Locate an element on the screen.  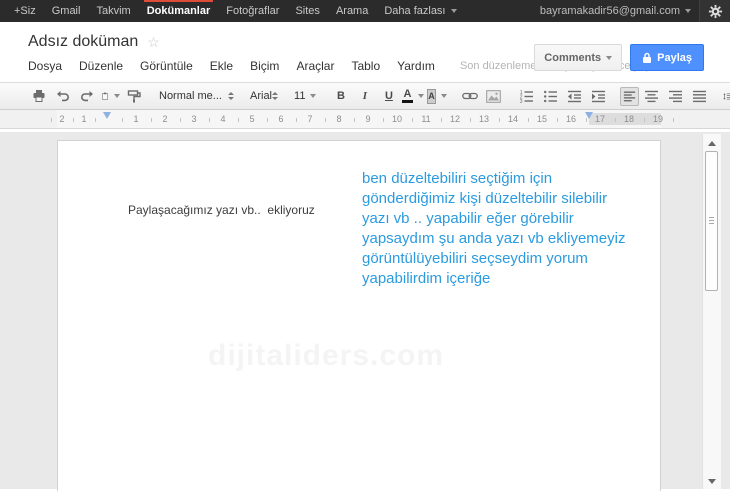
formatting-toolbar: Normal me... Arial 11 B I U A A 1 2 3 is located at coordinates (365, 96).